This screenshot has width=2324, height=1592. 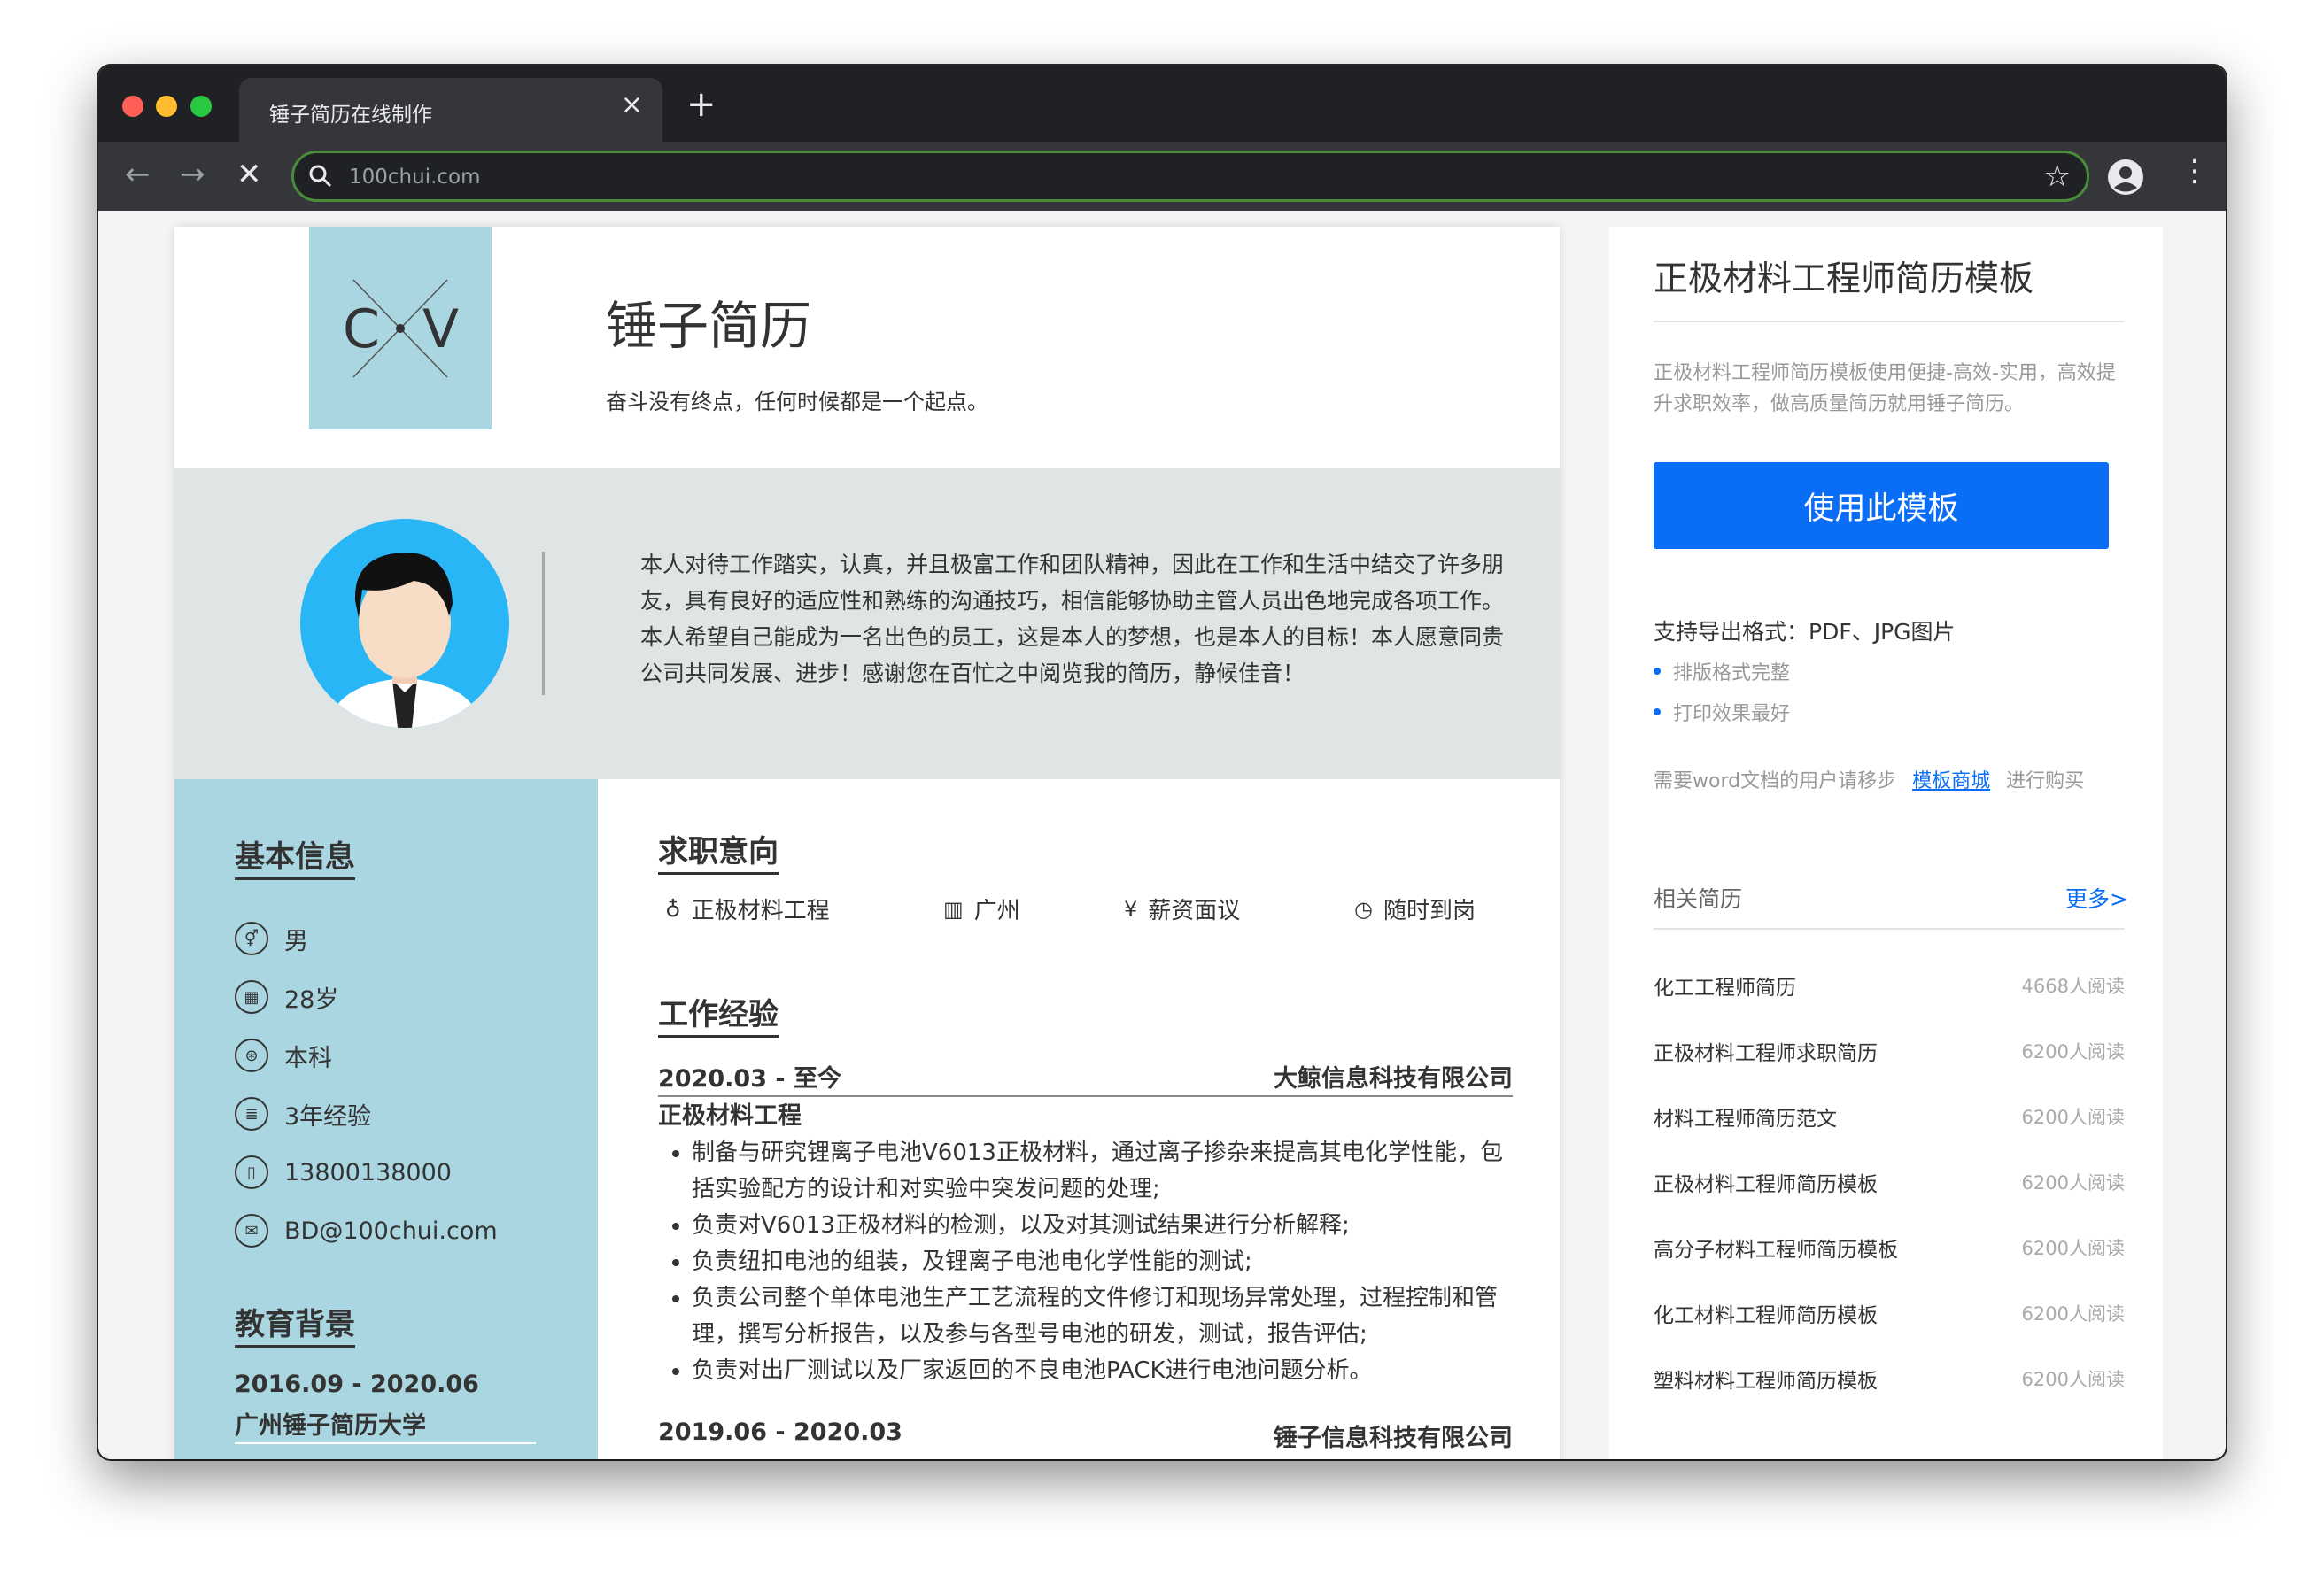 I want to click on url-text: 100chui.com, so click(x=415, y=177).